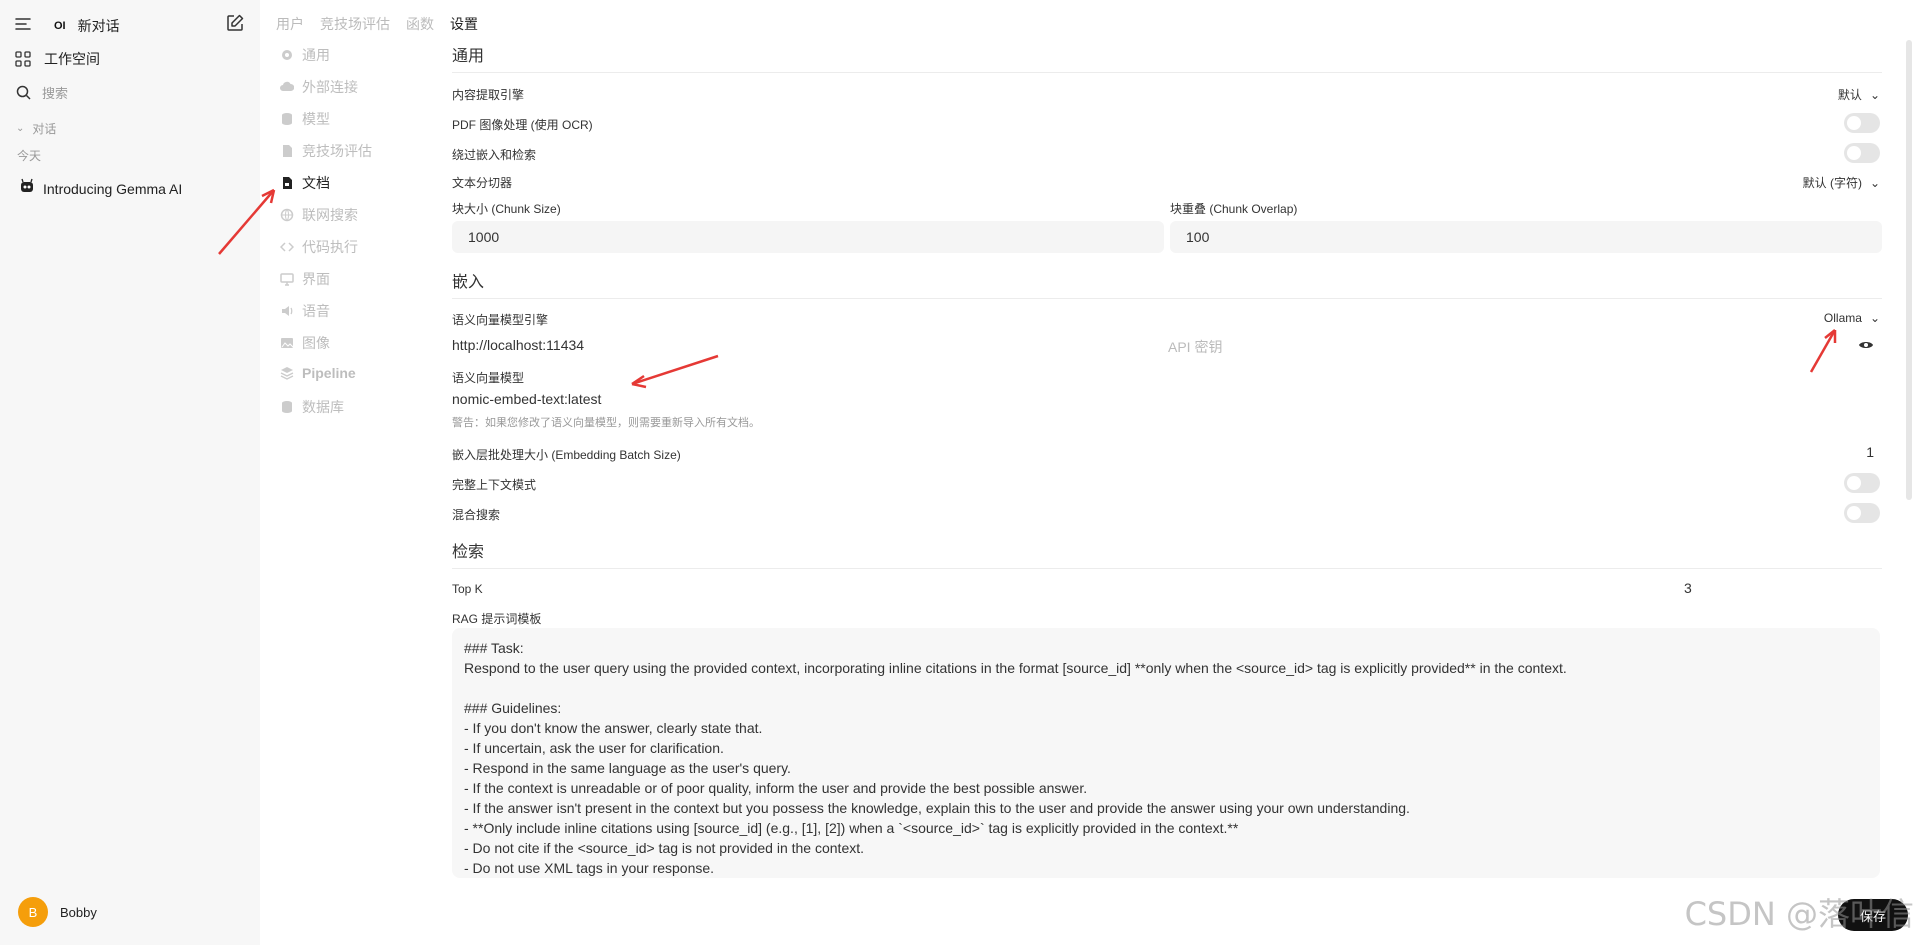 The height and width of the screenshot is (945, 1920). Describe the element at coordinates (808, 237) in the screenshot. I see `chunk-size-input: 1000` at that location.